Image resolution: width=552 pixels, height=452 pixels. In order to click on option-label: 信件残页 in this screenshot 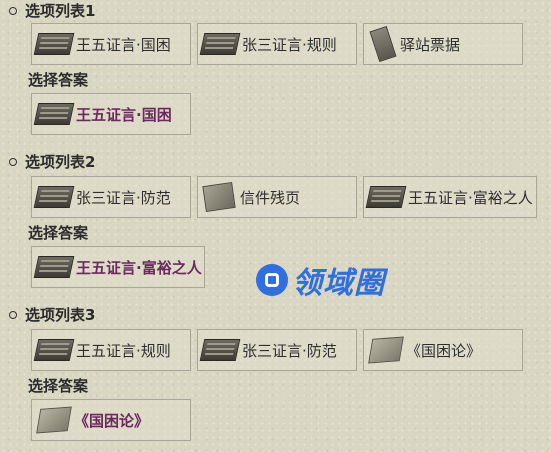, I will do `click(270, 197)`.